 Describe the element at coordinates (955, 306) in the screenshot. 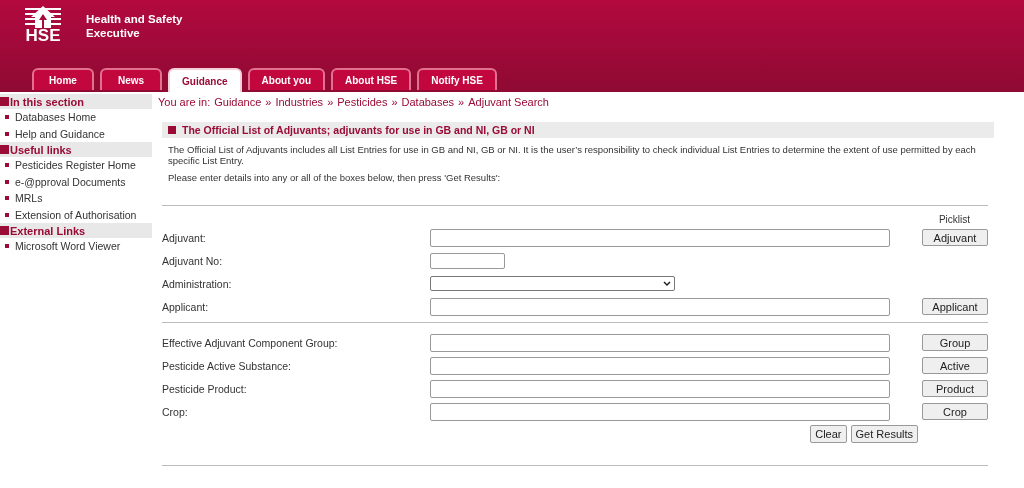

I see `picklist-button: Applicant` at that location.